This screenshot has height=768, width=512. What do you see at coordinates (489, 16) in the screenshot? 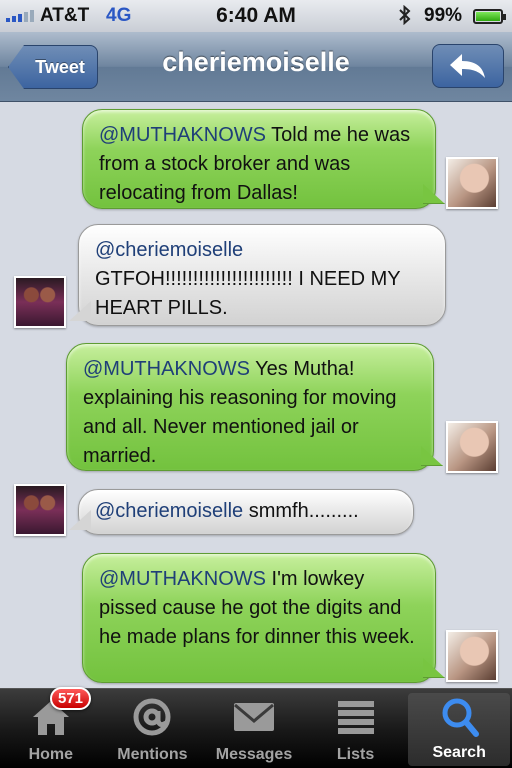
I see `battery-icon` at bounding box center [489, 16].